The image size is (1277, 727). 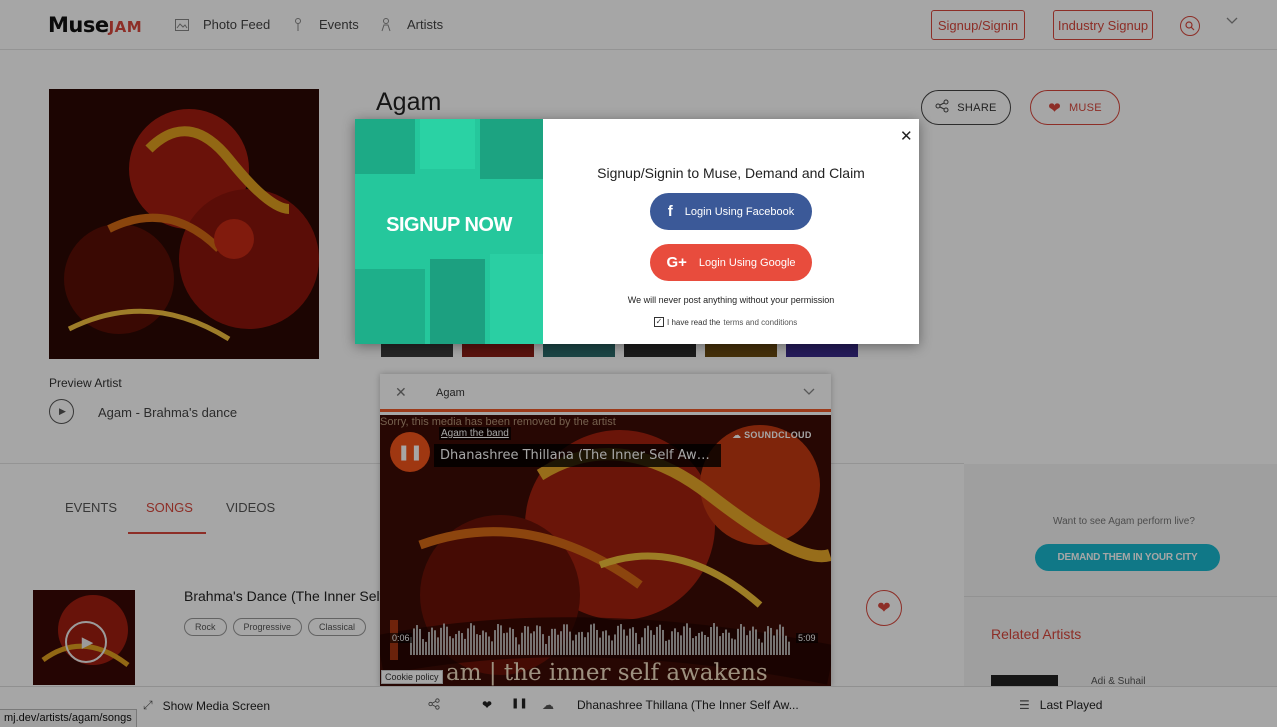 What do you see at coordinates (694, 322) in the screenshot?
I see `terms-prefix: I have read the` at bounding box center [694, 322].